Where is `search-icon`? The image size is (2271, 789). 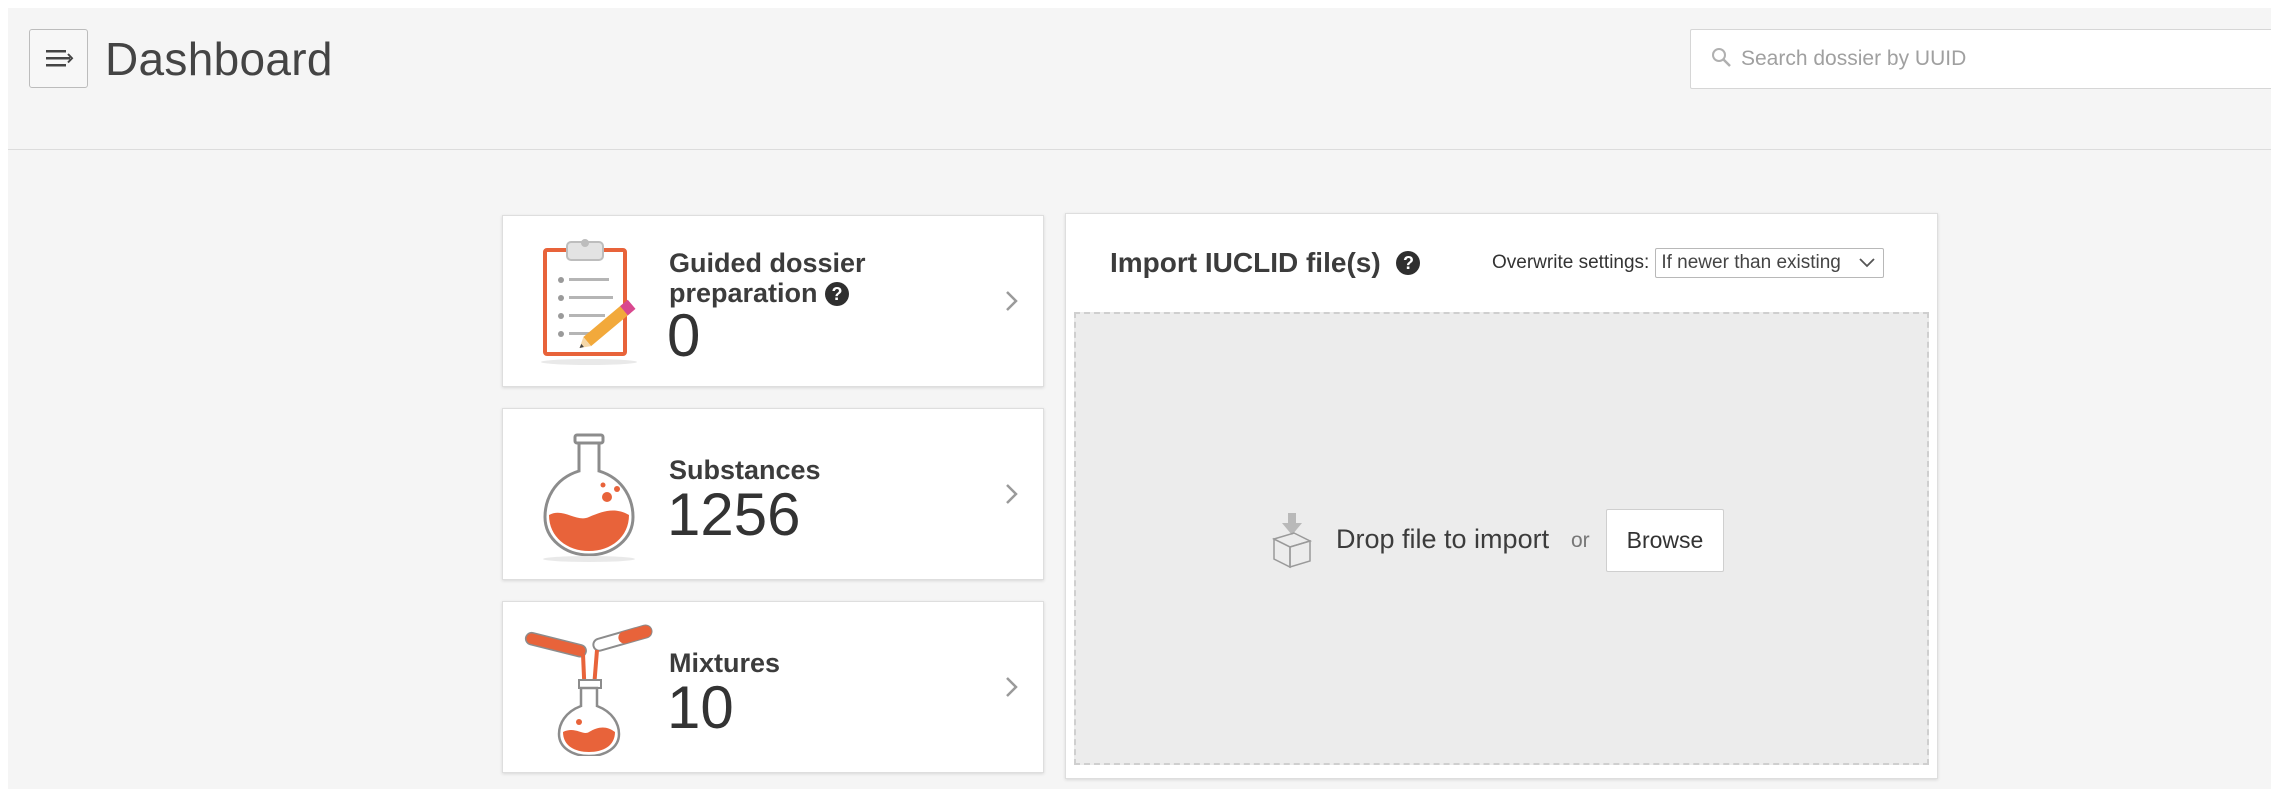 search-icon is located at coordinates (1721, 57).